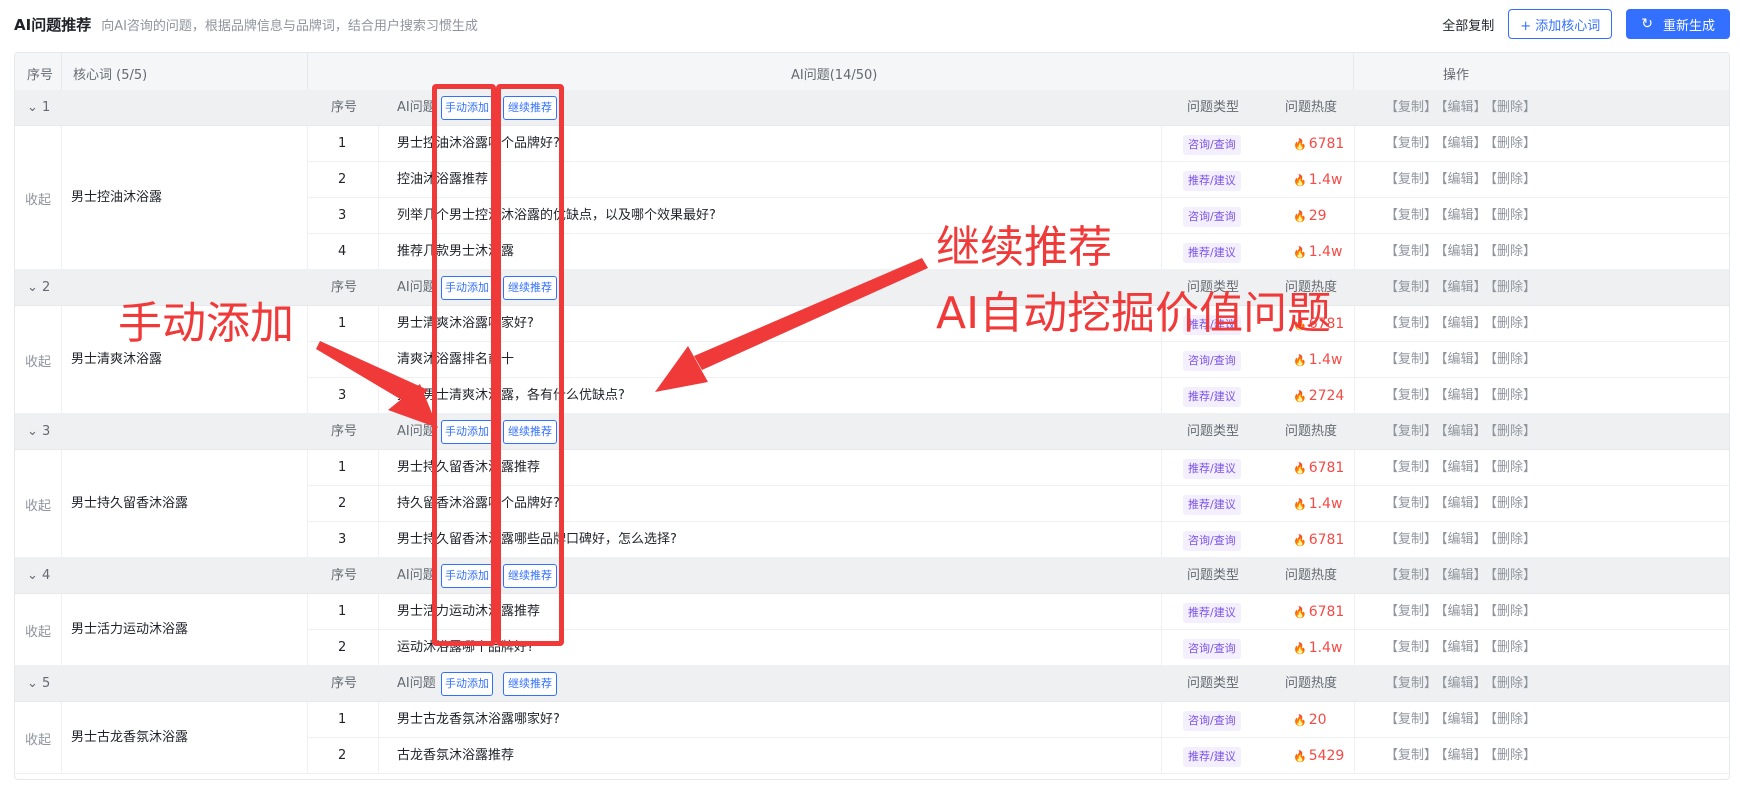 The height and width of the screenshot is (788, 1740). What do you see at coordinates (38, 432) in the screenshot?
I see `group-toggle: ⌄ 3` at bounding box center [38, 432].